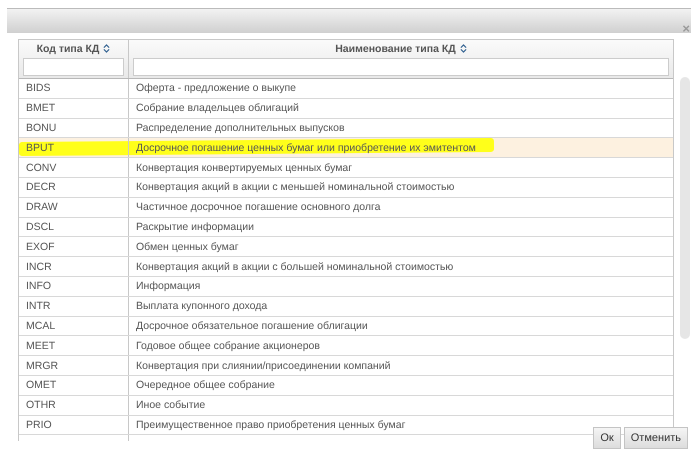 The image size is (691, 475). What do you see at coordinates (656, 438) in the screenshot?
I see `cancel-button: Отменить` at bounding box center [656, 438].